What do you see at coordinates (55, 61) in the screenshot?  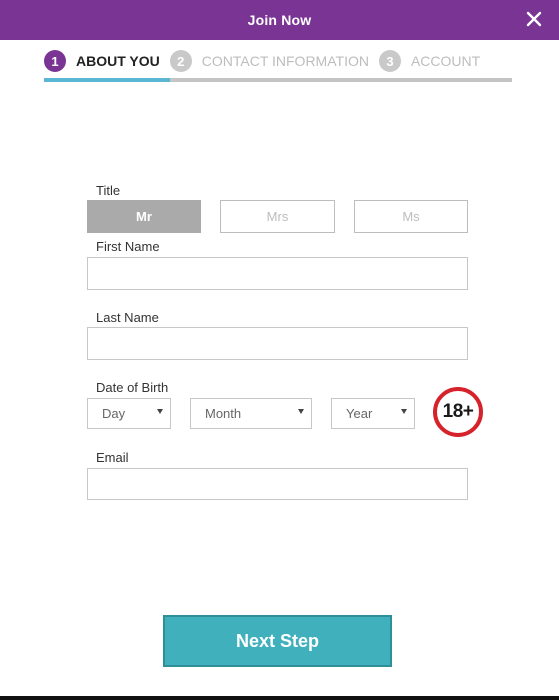 I see `step-number-1: 1` at bounding box center [55, 61].